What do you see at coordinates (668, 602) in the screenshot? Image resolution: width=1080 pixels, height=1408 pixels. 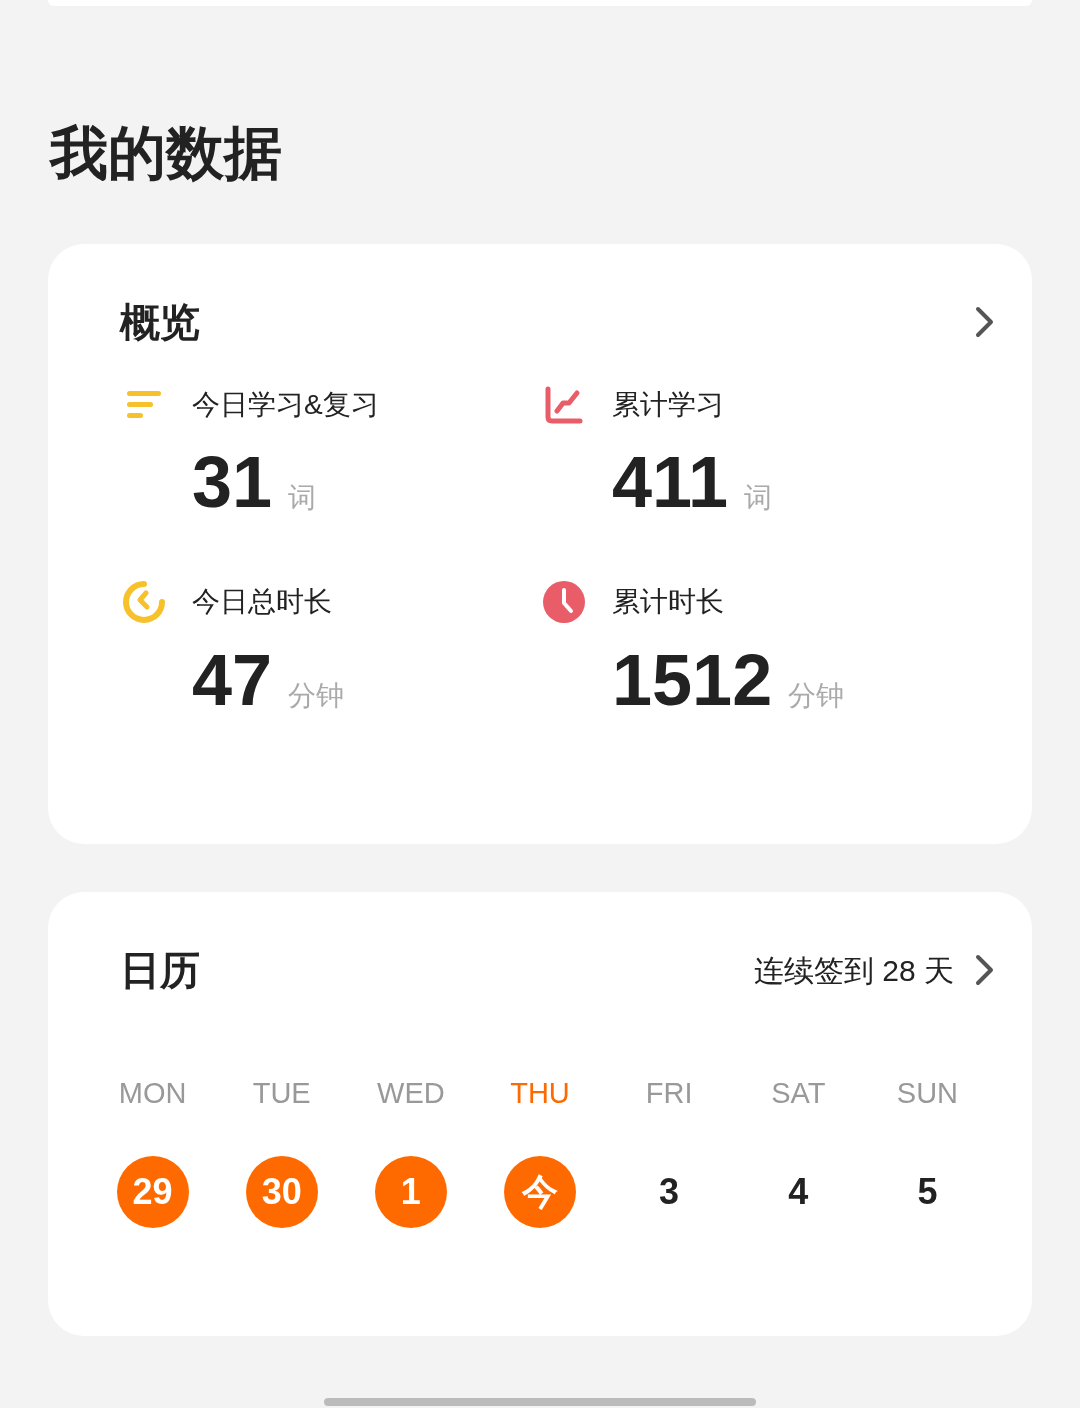 I see `stat-label: 累计时长` at bounding box center [668, 602].